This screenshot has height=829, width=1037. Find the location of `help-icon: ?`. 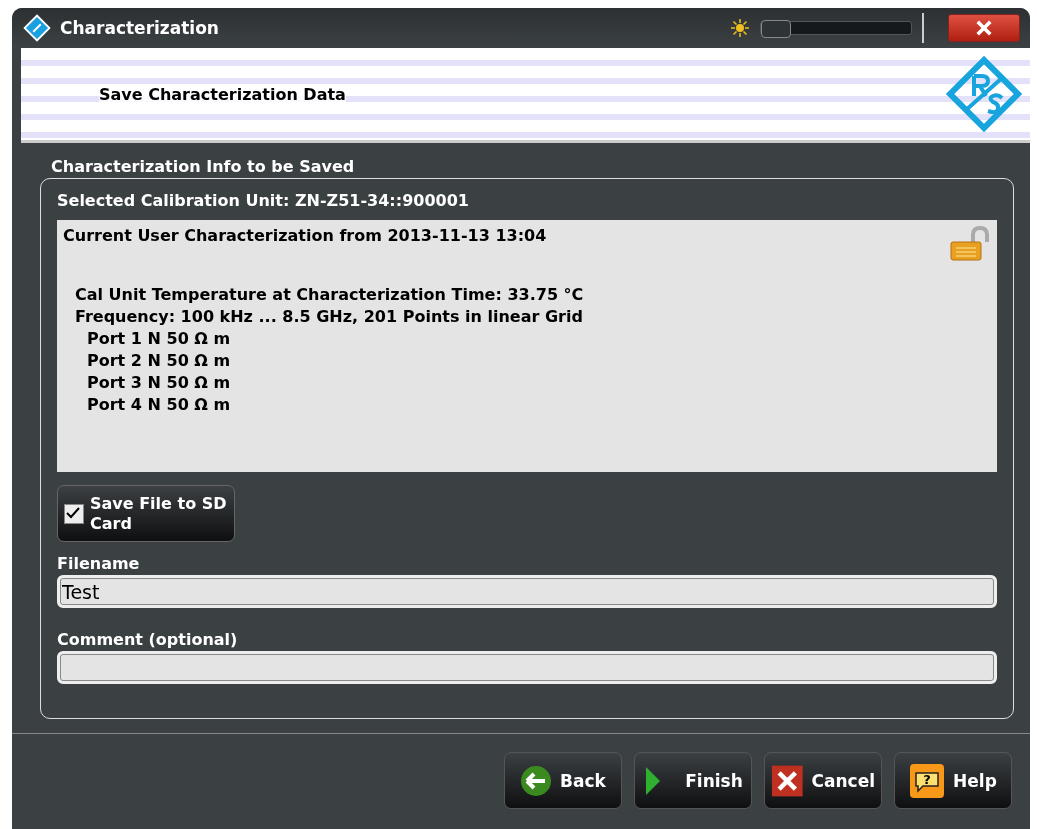

help-icon: ? is located at coordinates (927, 780).